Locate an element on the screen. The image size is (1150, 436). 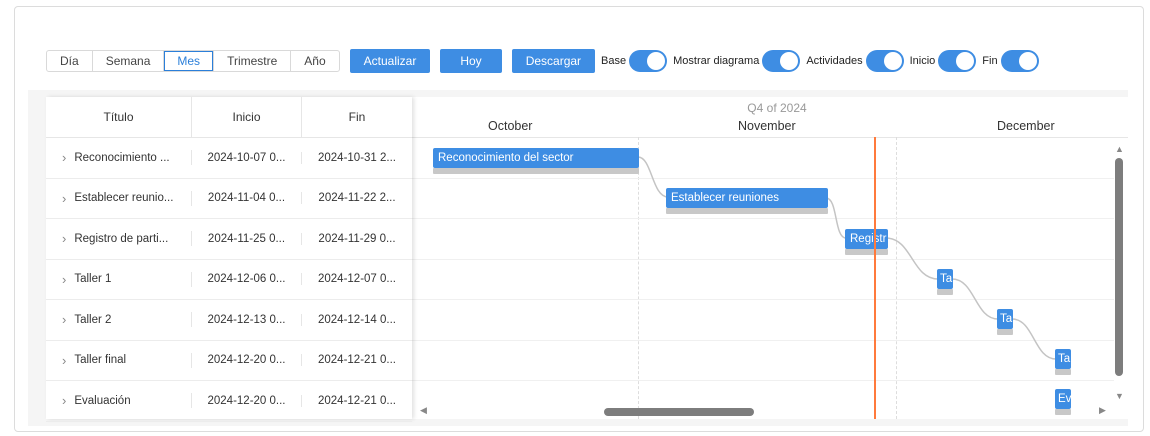
task-bar-taller-2: Ta is located at coordinates (1005, 319).